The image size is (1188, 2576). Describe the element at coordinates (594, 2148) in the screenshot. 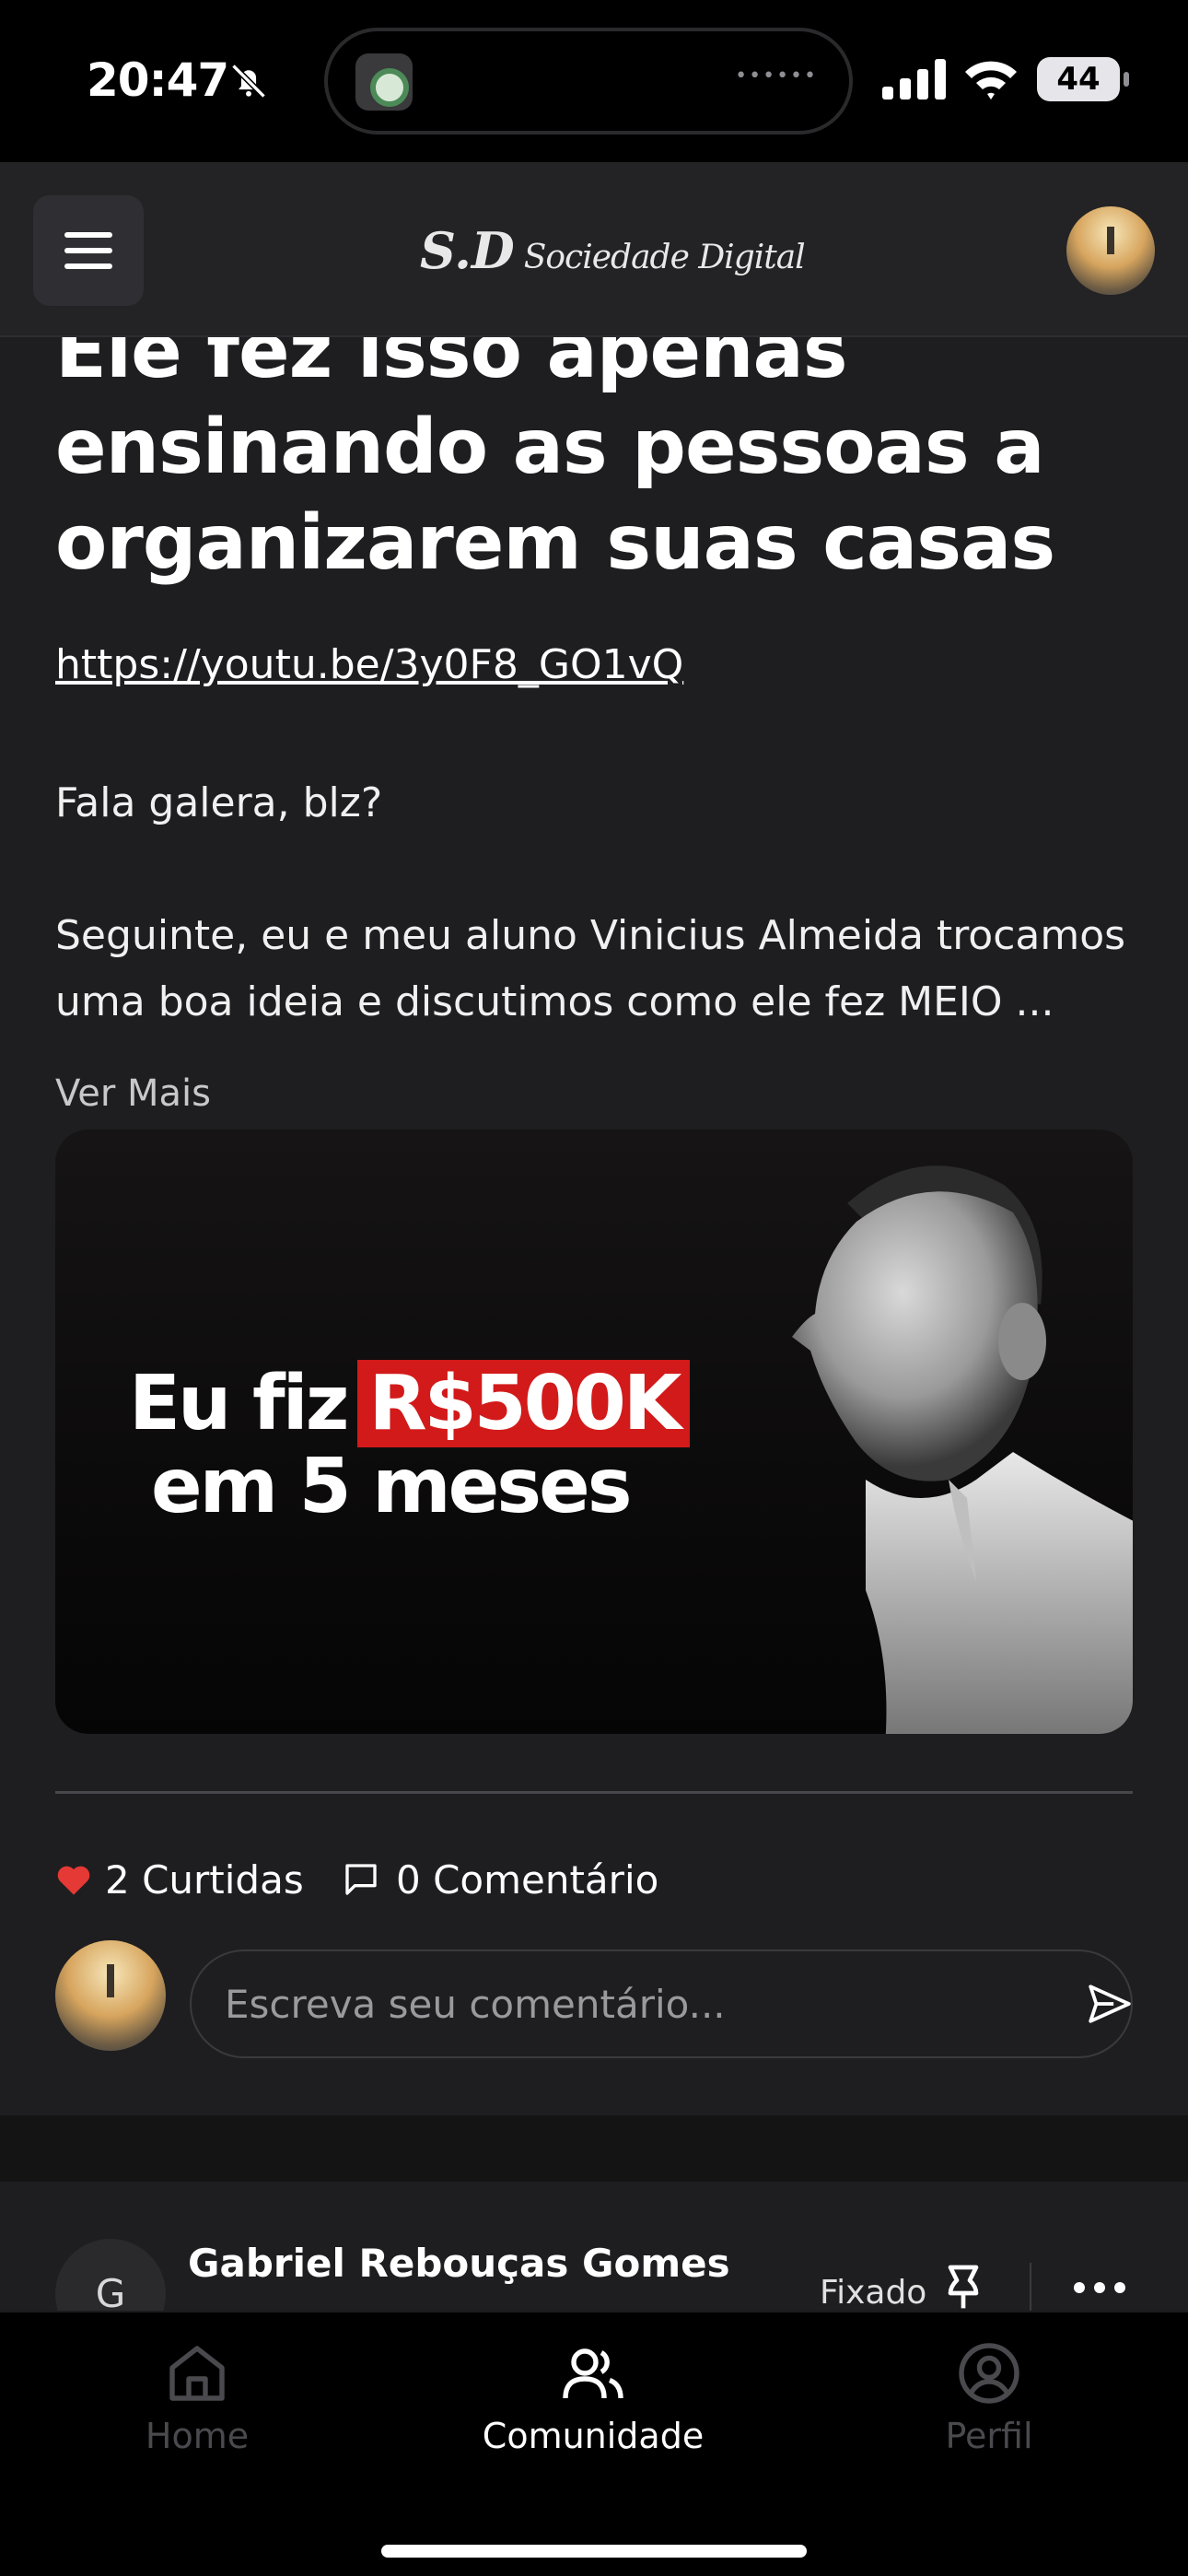

I see `feed-separator` at that location.